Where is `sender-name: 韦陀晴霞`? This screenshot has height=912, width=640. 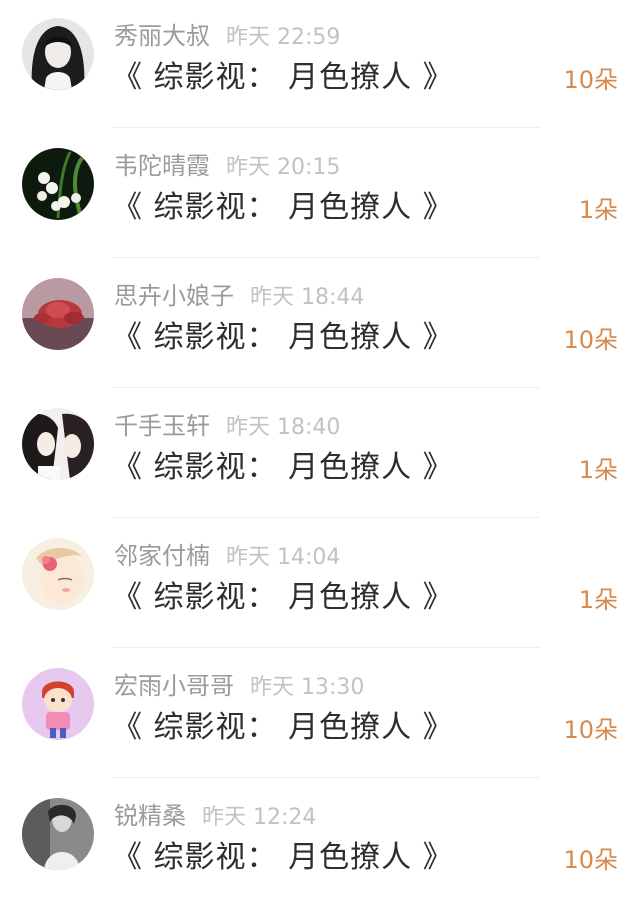 sender-name: 韦陀晴霞 is located at coordinates (162, 166).